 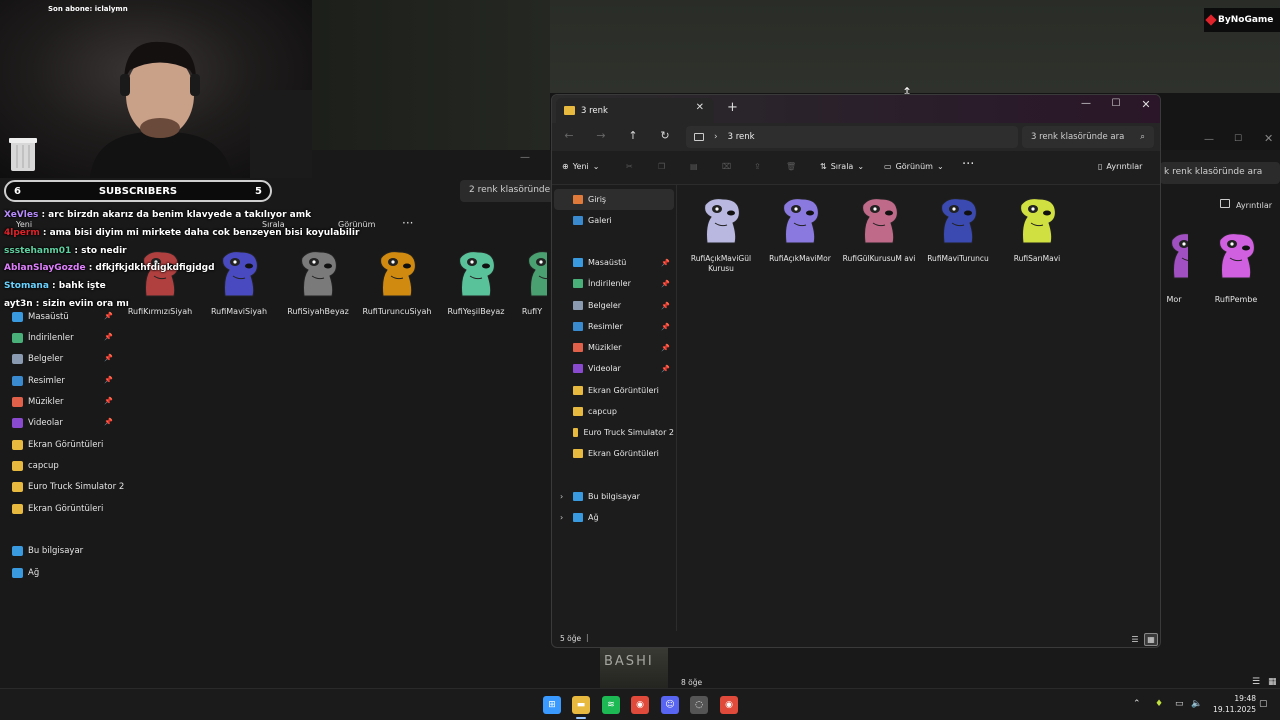 I want to click on background-sidebar-item: Videolar, so click(x=37, y=423).